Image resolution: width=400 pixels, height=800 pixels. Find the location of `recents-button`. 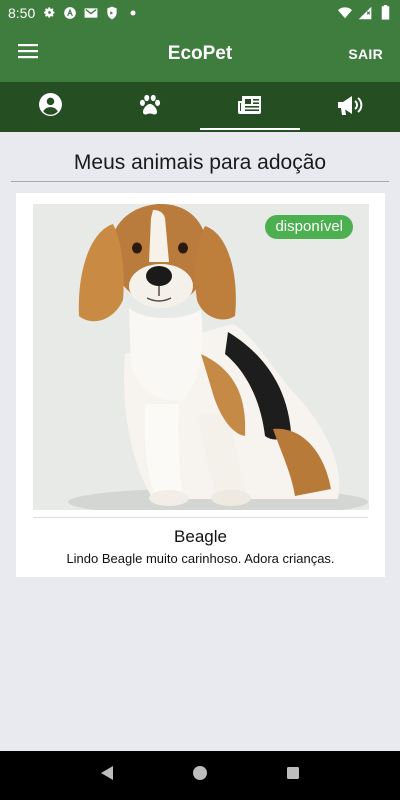

recents-button is located at coordinates (293, 776).